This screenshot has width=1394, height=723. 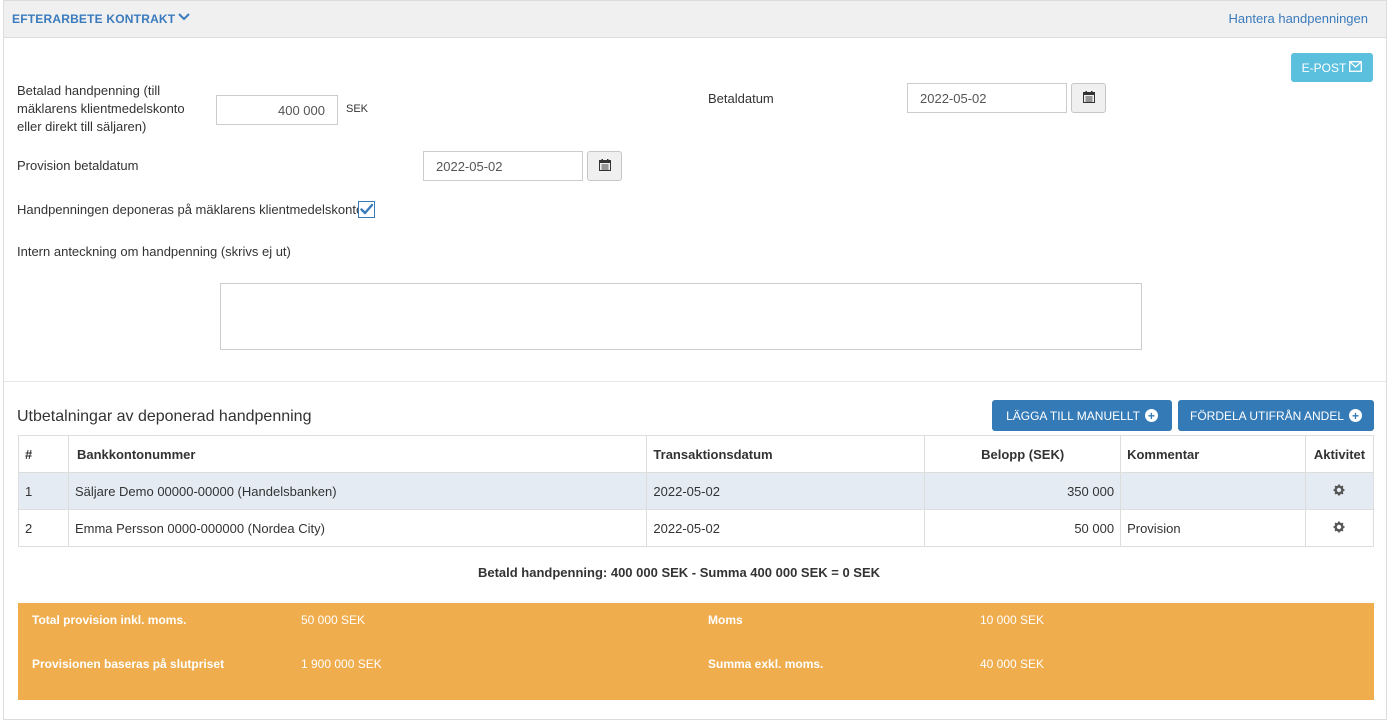 What do you see at coordinates (1356, 67) in the screenshot?
I see `envelope-icon` at bounding box center [1356, 67].